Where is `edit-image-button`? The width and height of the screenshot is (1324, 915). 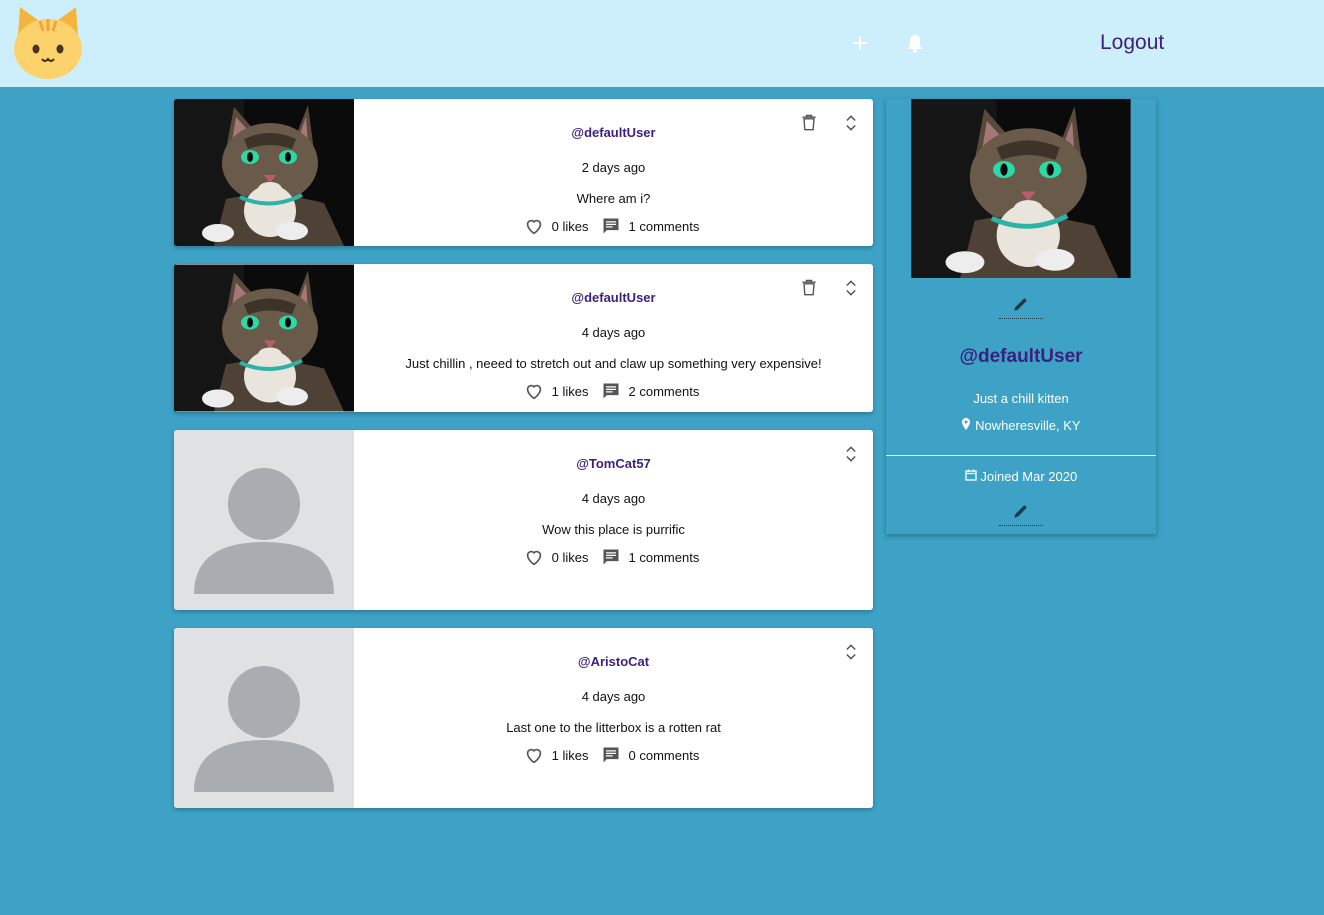
edit-image-button is located at coordinates (1021, 304).